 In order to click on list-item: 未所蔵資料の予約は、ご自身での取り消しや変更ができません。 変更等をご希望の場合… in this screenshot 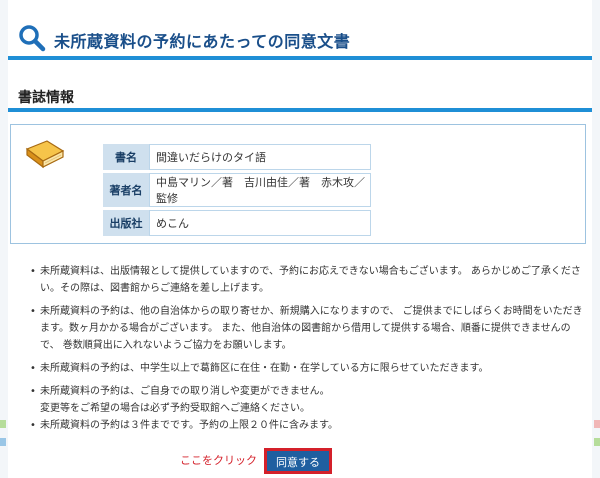, I will do `click(310, 400)`.